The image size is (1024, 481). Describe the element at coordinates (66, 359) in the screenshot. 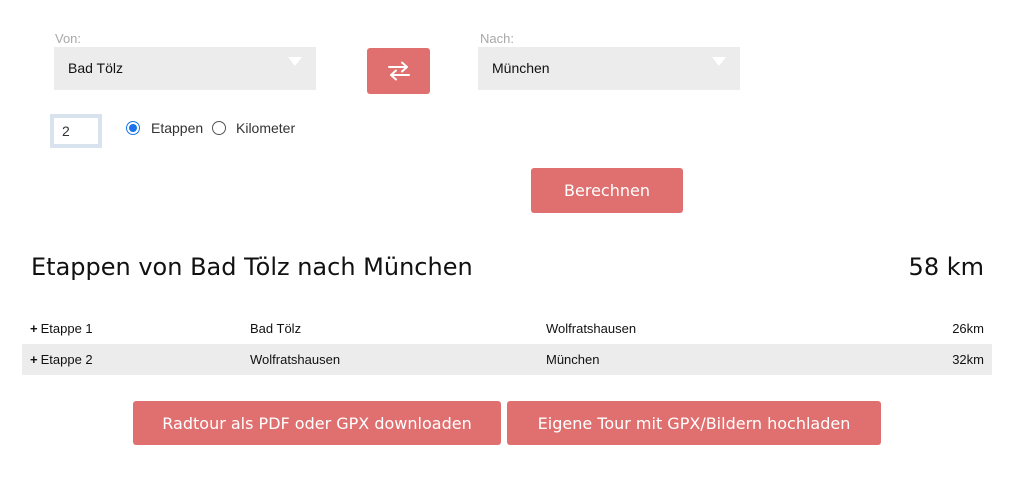

I see `stage-name: Etappe 2` at that location.